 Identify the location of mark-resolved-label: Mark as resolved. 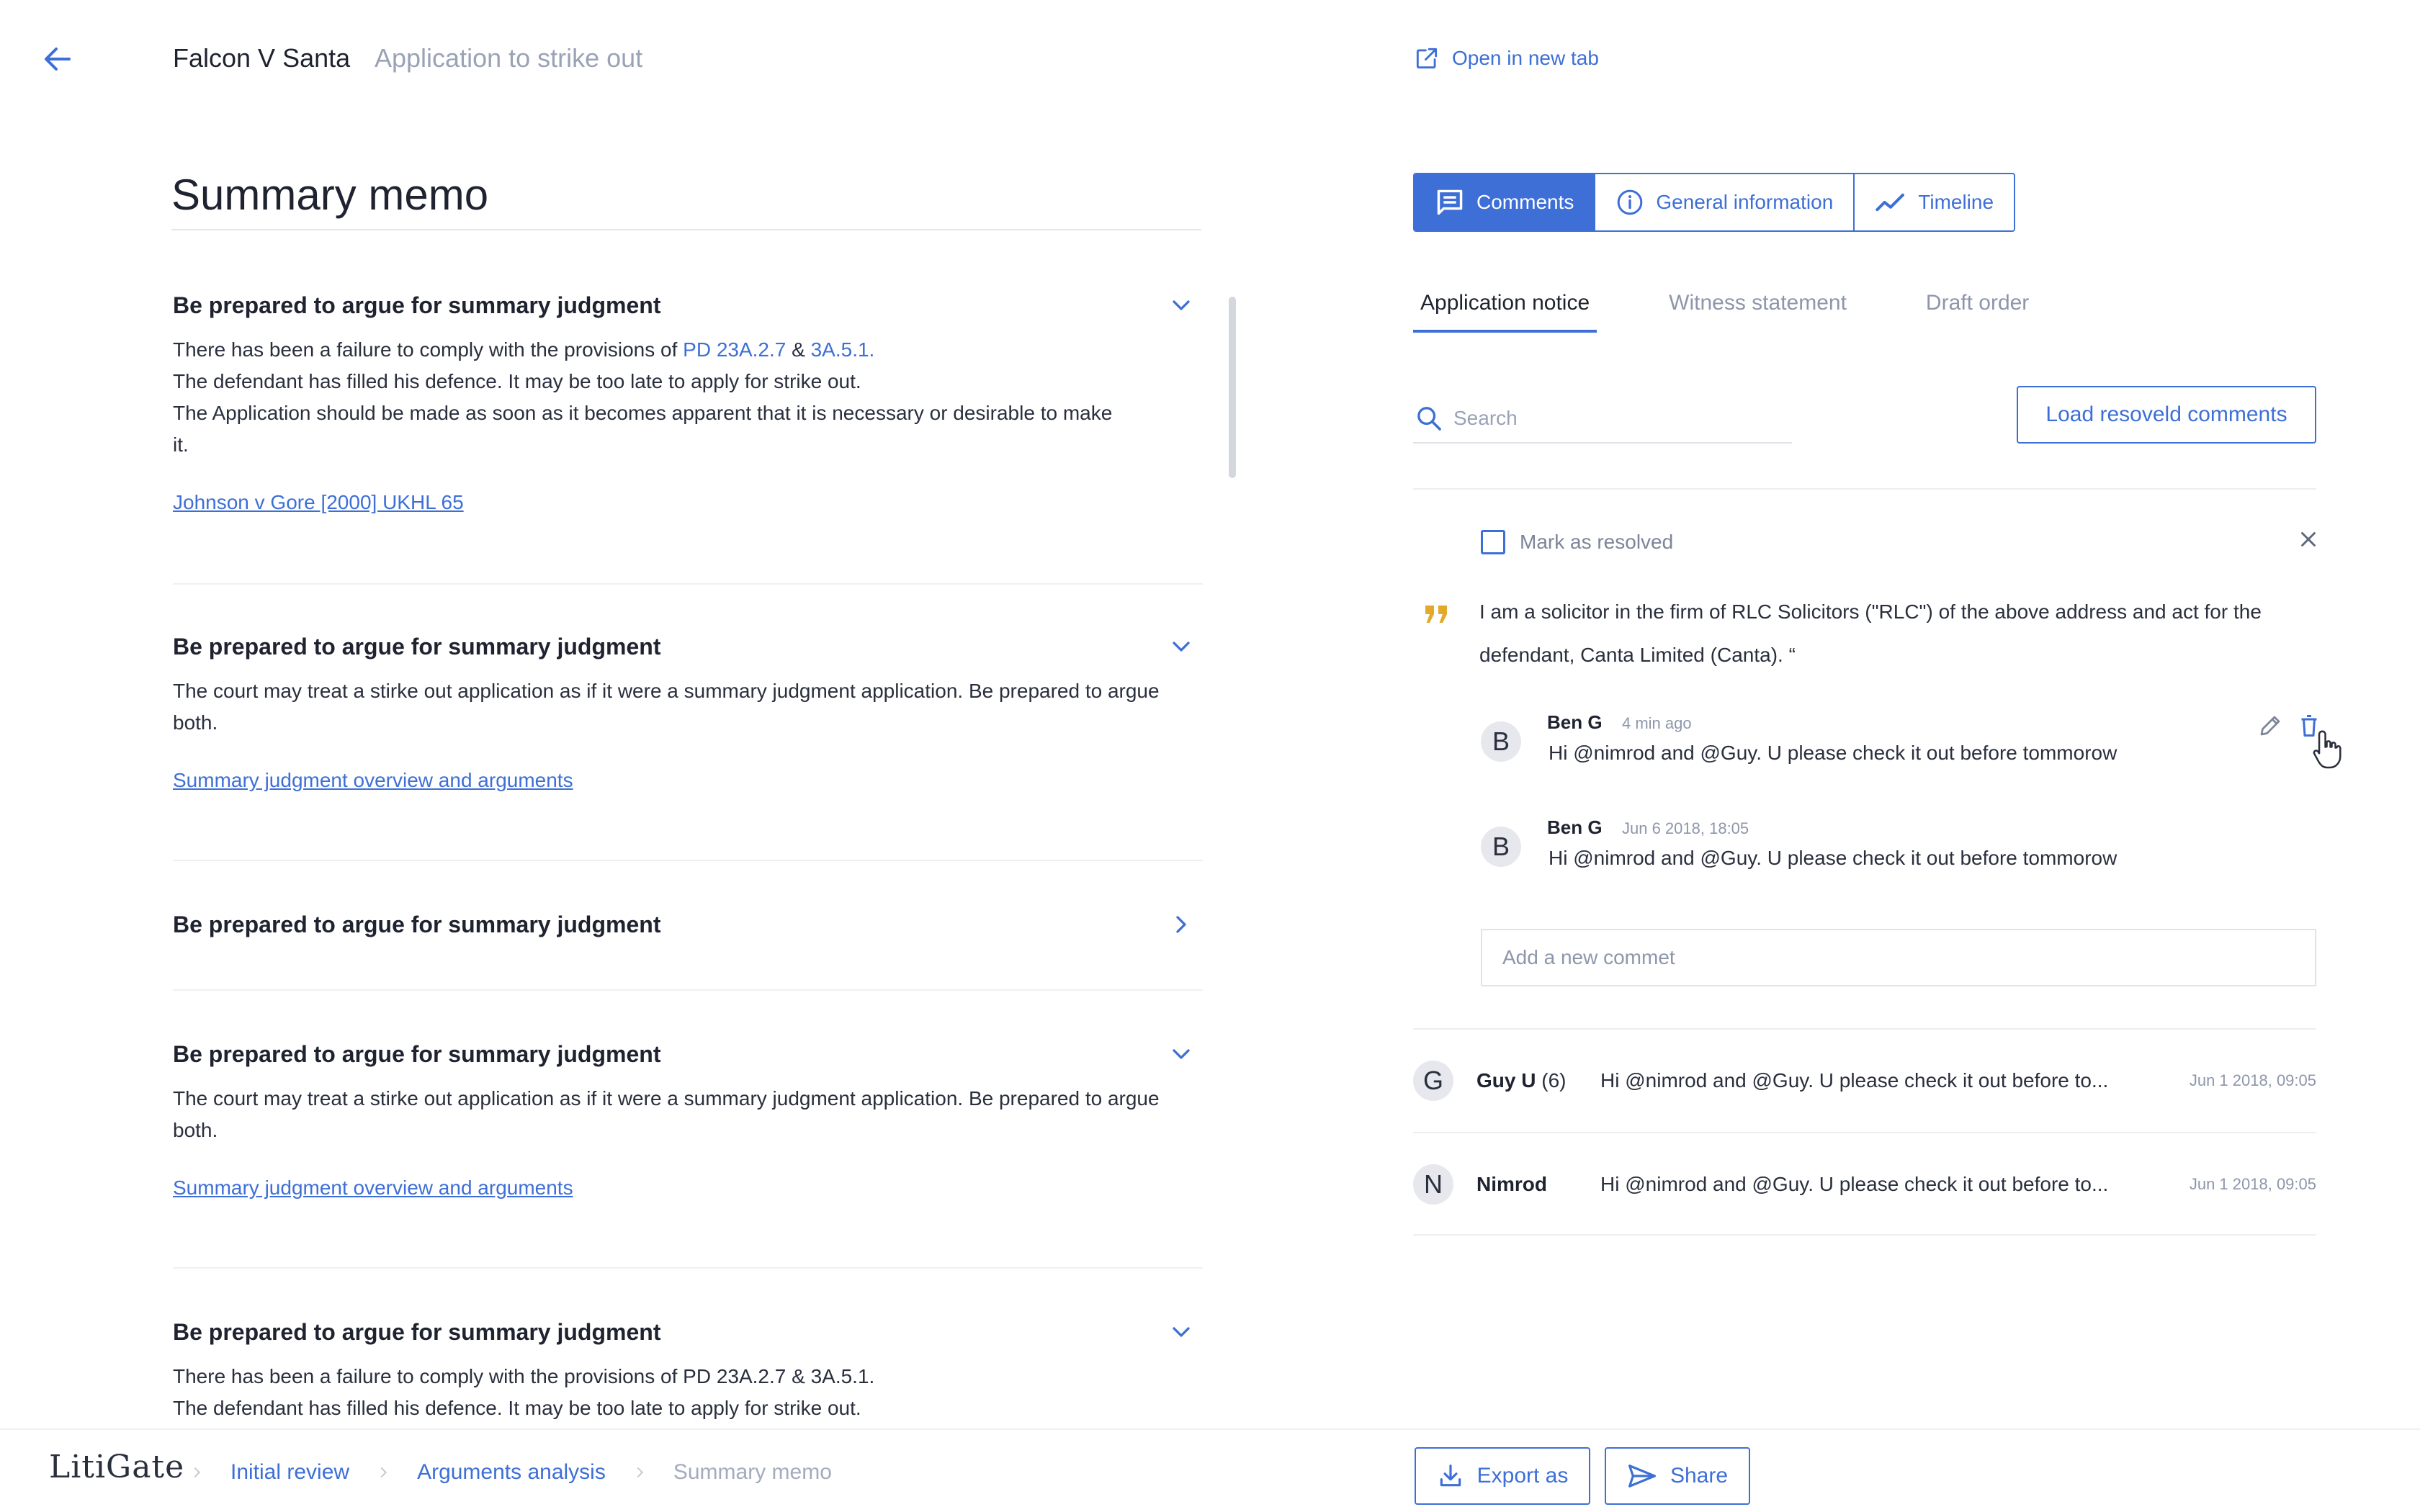
(1597, 542).